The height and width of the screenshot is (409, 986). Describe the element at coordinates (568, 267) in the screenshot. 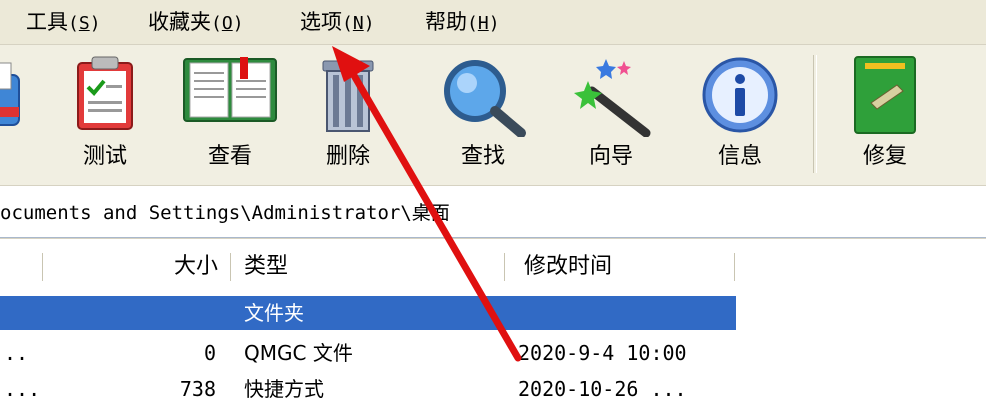

I see `column-modified-header: 修改时间` at that location.